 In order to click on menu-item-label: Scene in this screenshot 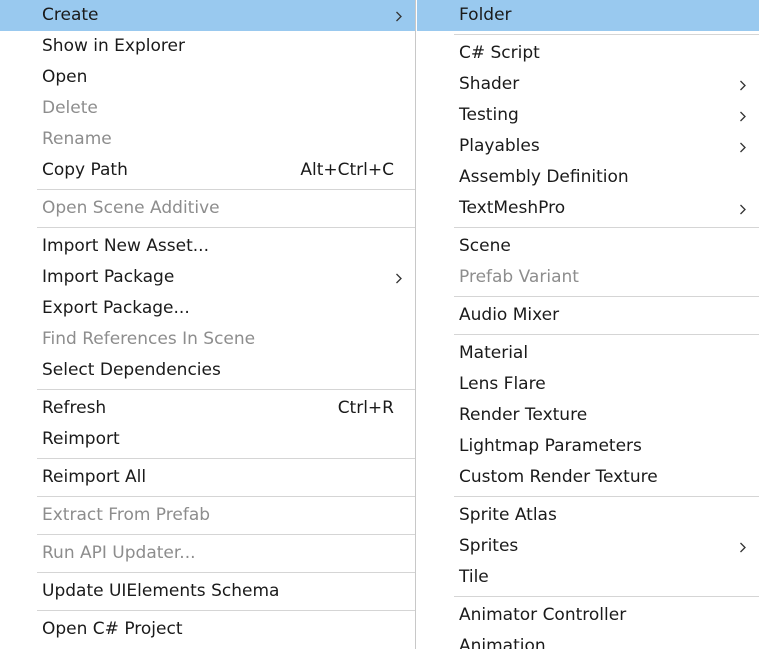, I will do `click(485, 246)`.